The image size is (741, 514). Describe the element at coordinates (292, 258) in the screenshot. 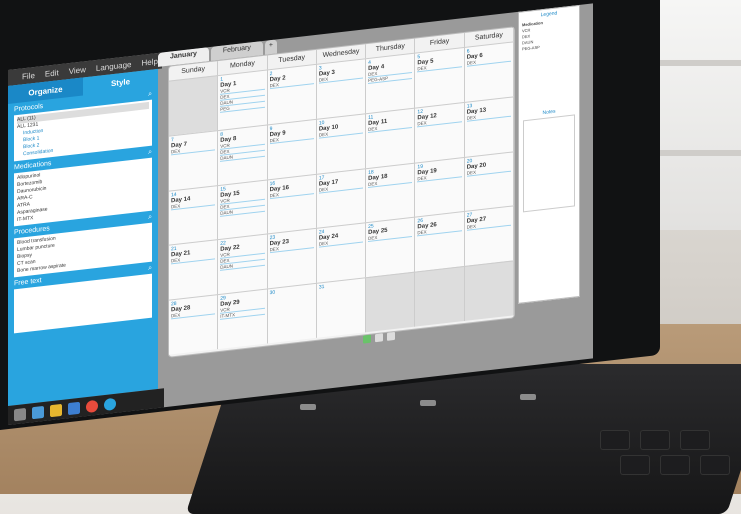

I see `calendar-day-cell: 23 Day 23 DEX` at that location.